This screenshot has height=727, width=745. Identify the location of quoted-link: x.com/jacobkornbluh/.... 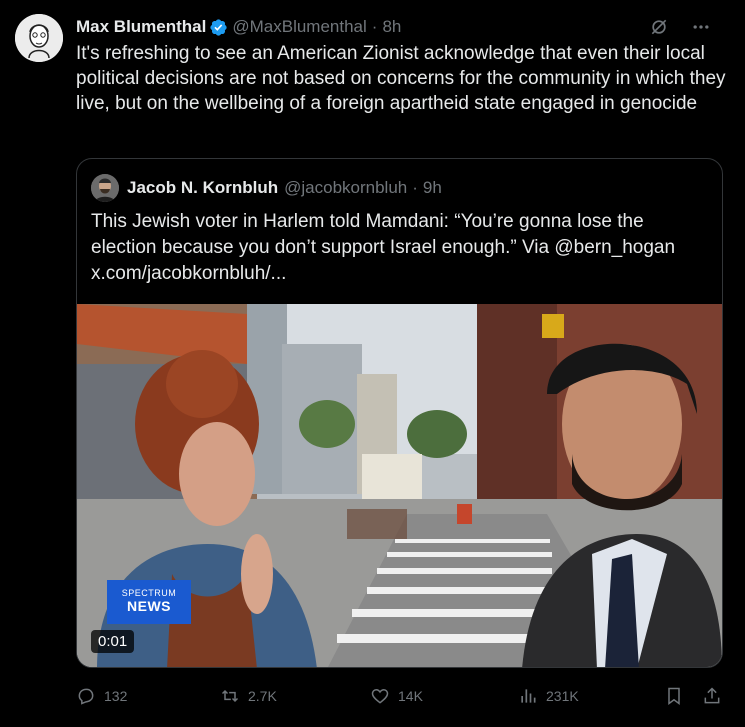
(401, 274).